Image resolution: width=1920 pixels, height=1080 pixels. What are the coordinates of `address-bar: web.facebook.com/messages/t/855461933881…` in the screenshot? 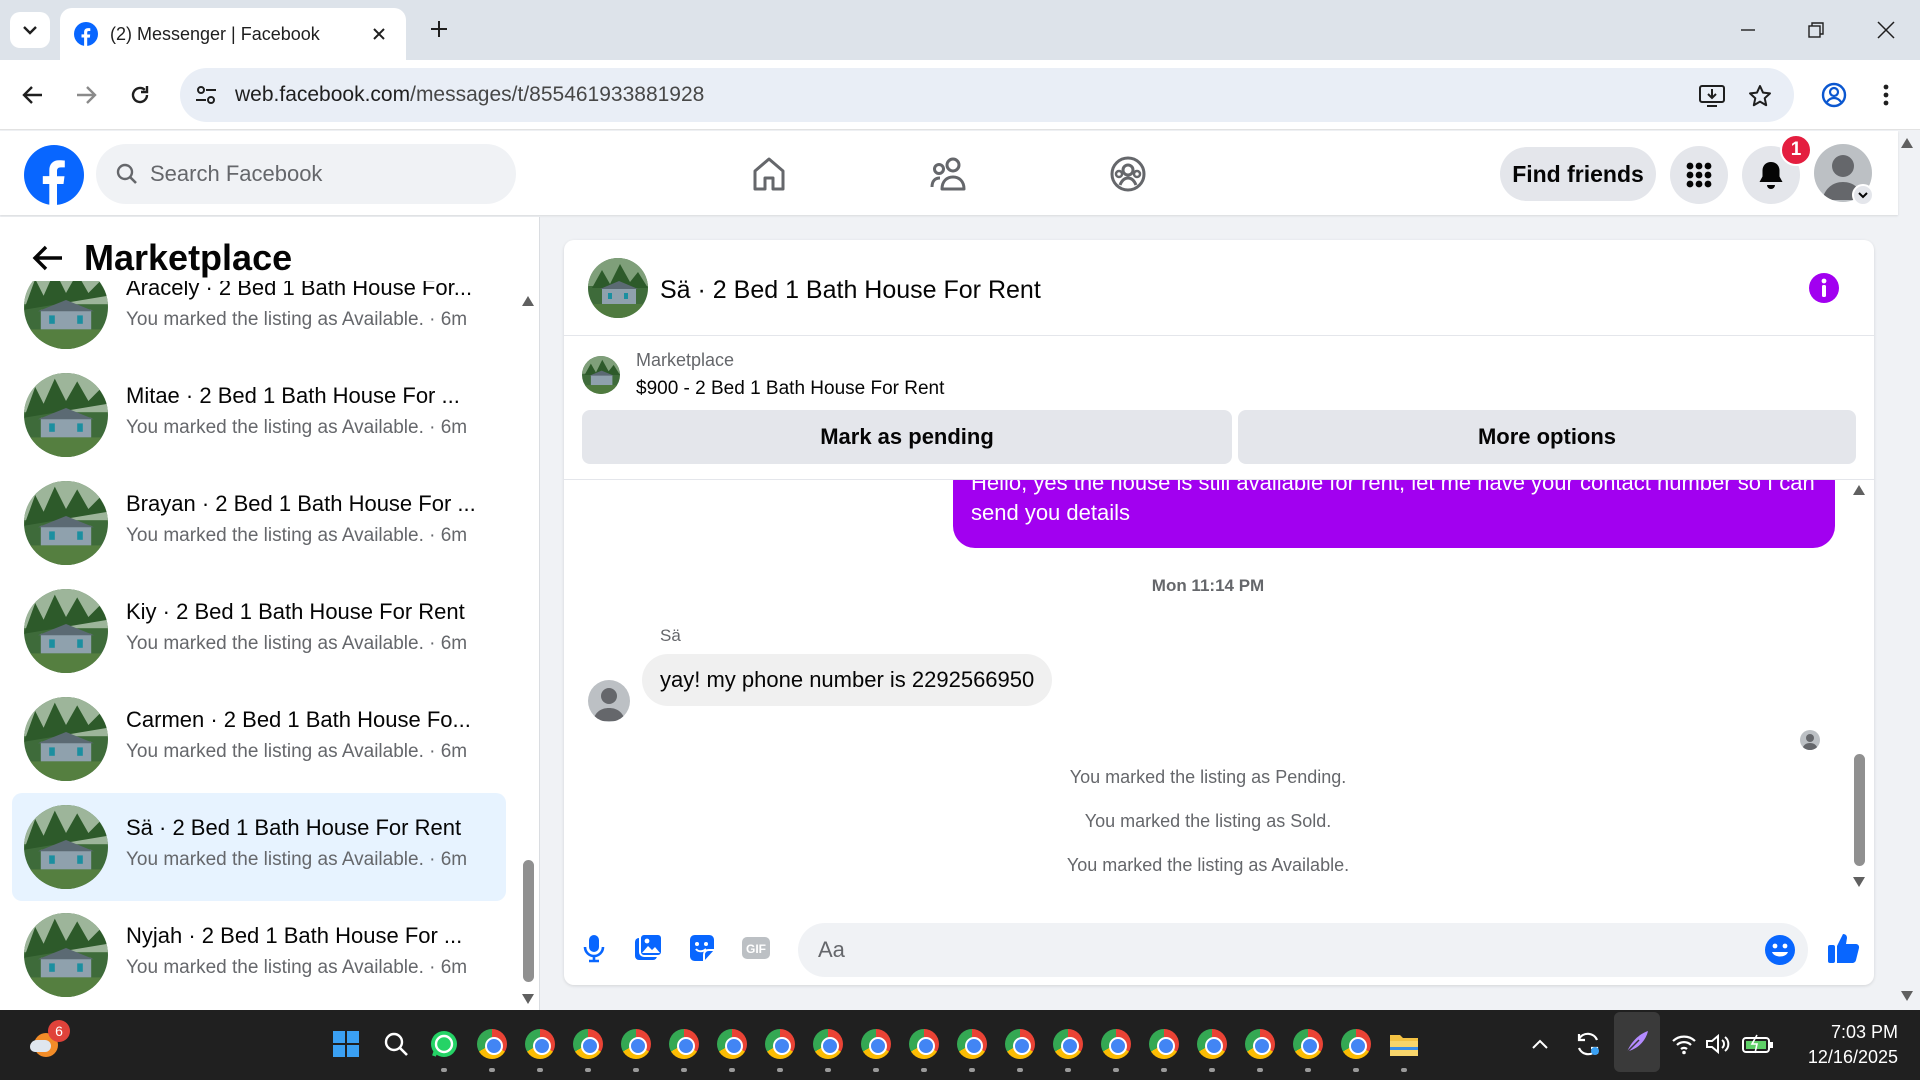 It's located at (987, 95).